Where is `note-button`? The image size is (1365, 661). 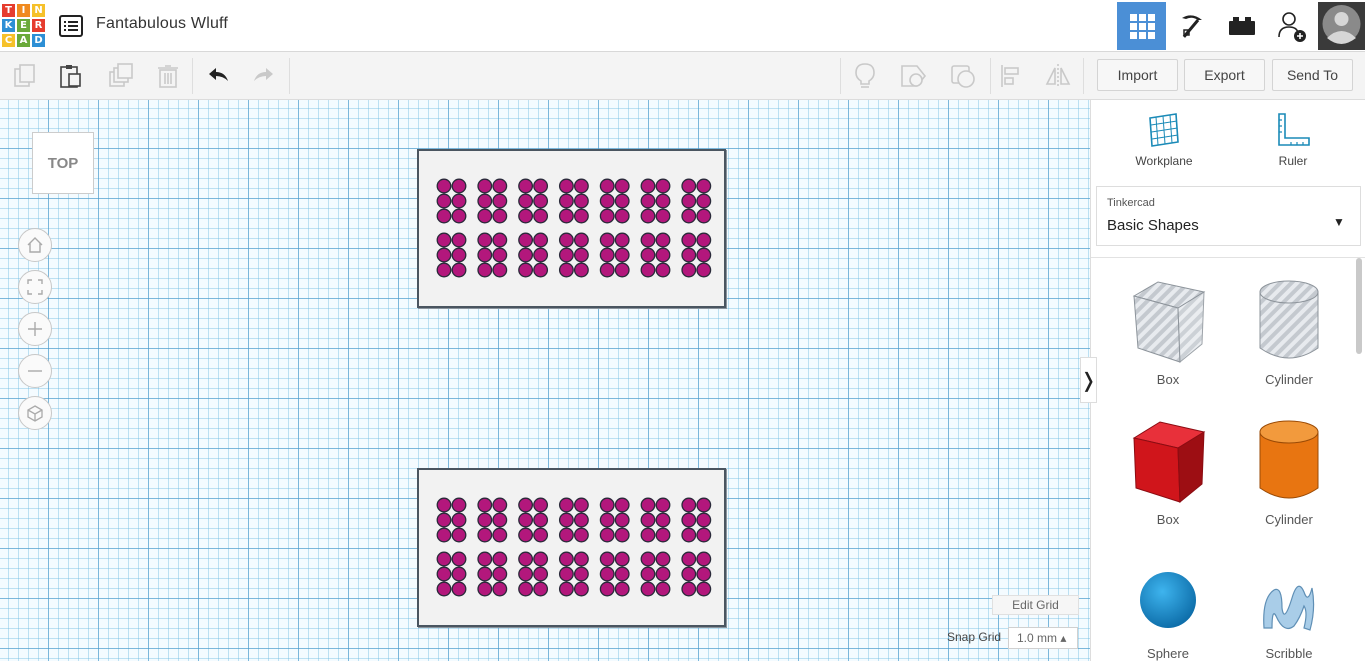
note-button is located at coordinates (913, 76).